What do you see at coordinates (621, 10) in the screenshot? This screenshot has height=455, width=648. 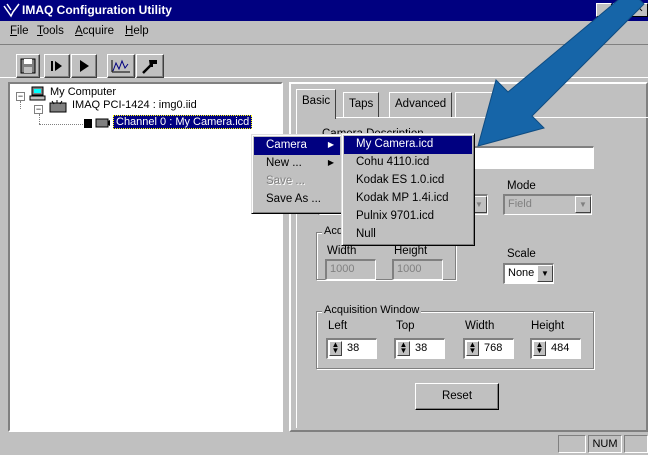 I see `maximize-button: □` at bounding box center [621, 10].